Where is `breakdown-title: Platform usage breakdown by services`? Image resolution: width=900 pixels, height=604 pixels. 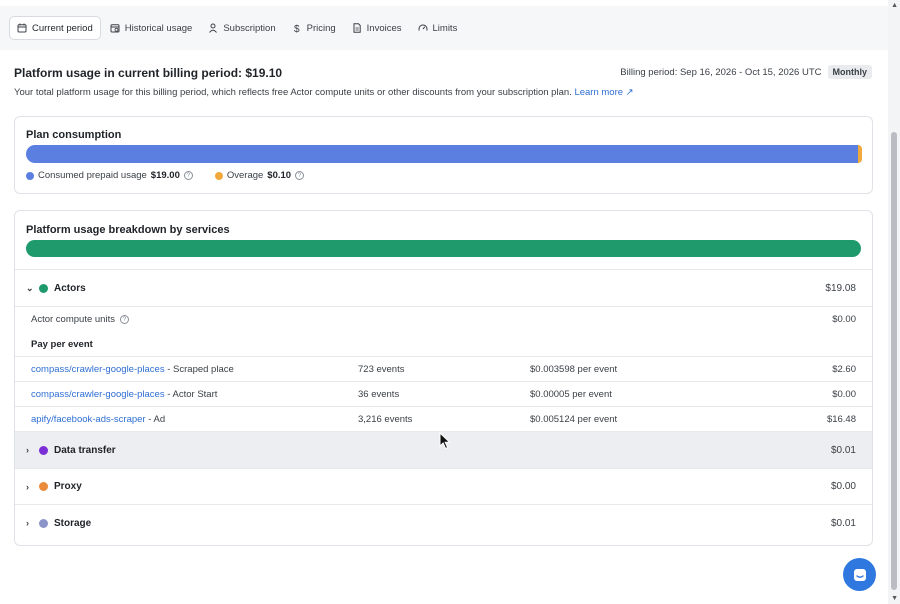 breakdown-title: Platform usage breakdown by services is located at coordinates (128, 230).